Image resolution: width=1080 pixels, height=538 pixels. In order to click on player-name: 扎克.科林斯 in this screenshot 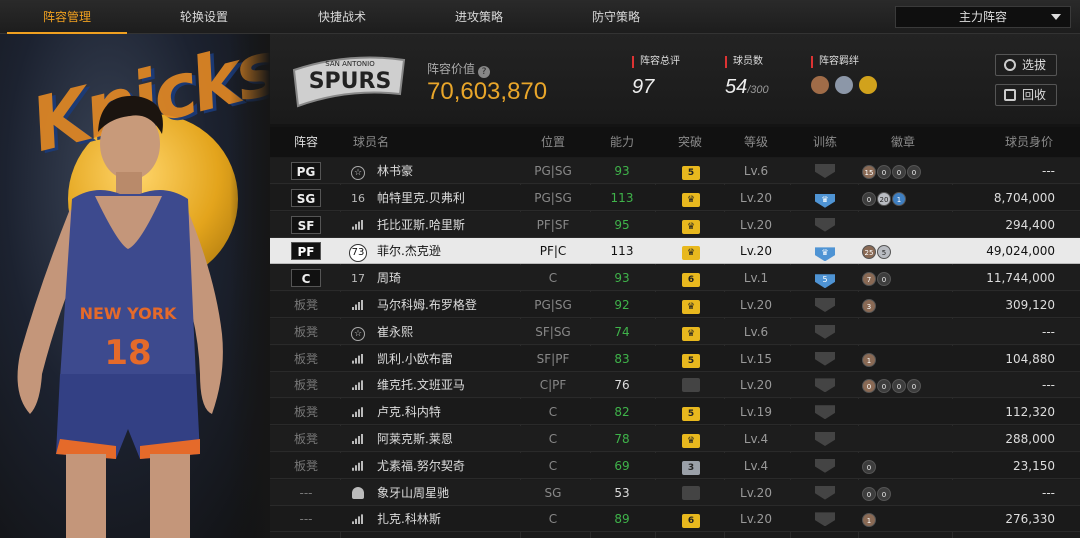, I will do `click(409, 519)`.